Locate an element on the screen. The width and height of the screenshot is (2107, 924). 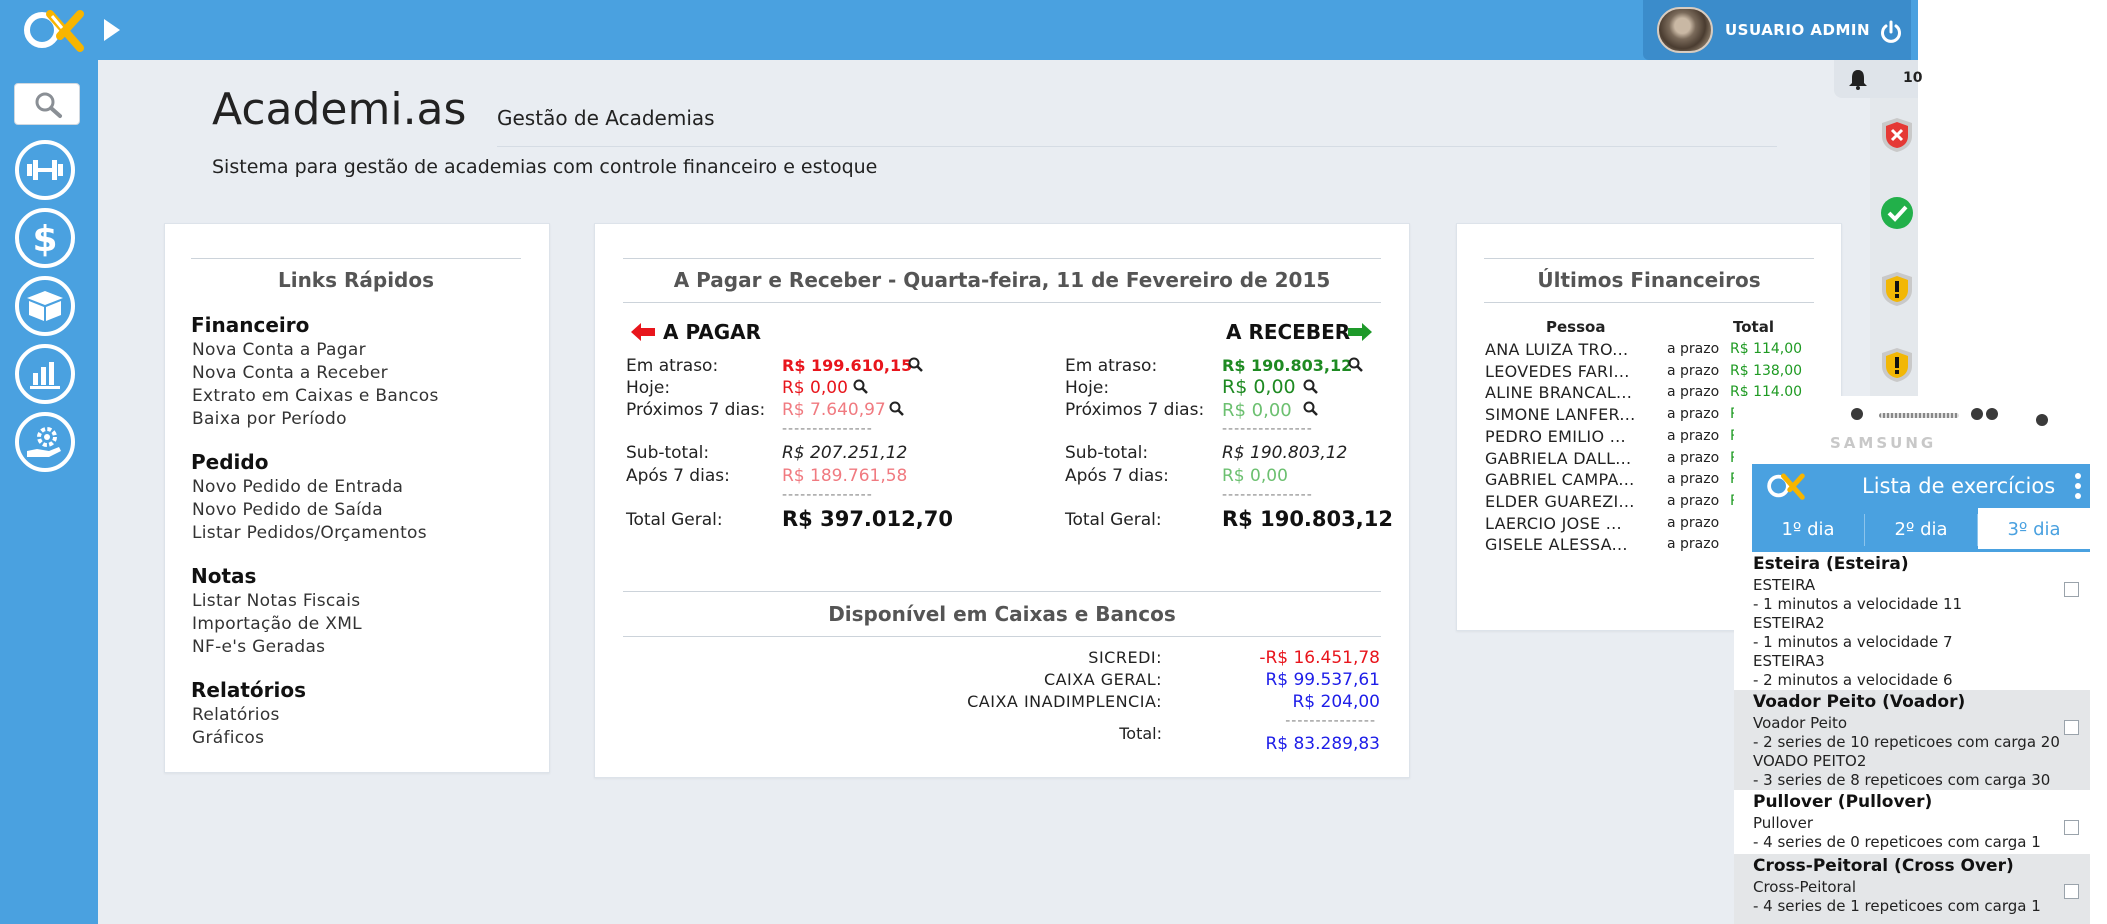
tab-day-3: 3º dia is located at coordinates (2034, 530).